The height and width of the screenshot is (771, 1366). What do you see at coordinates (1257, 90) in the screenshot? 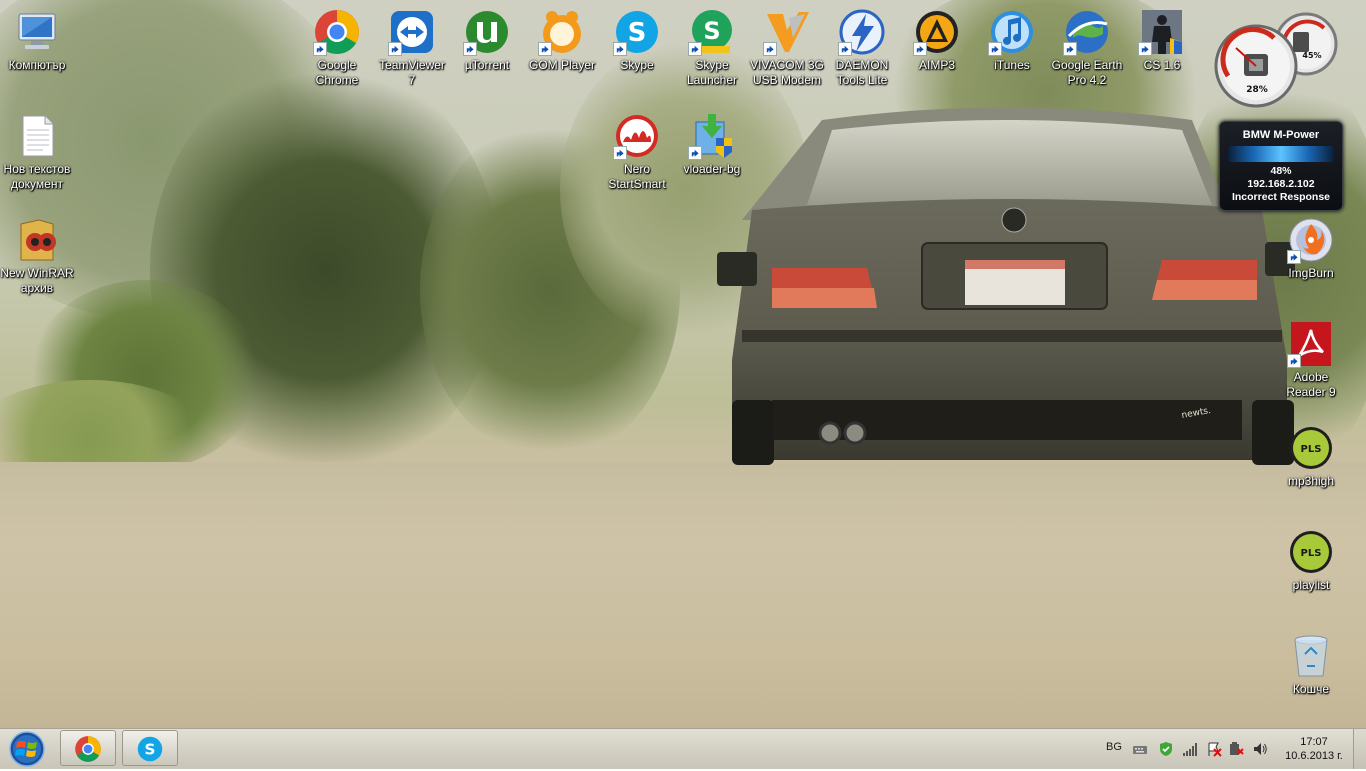
I see `cpu-usage-text: 28%` at bounding box center [1257, 90].